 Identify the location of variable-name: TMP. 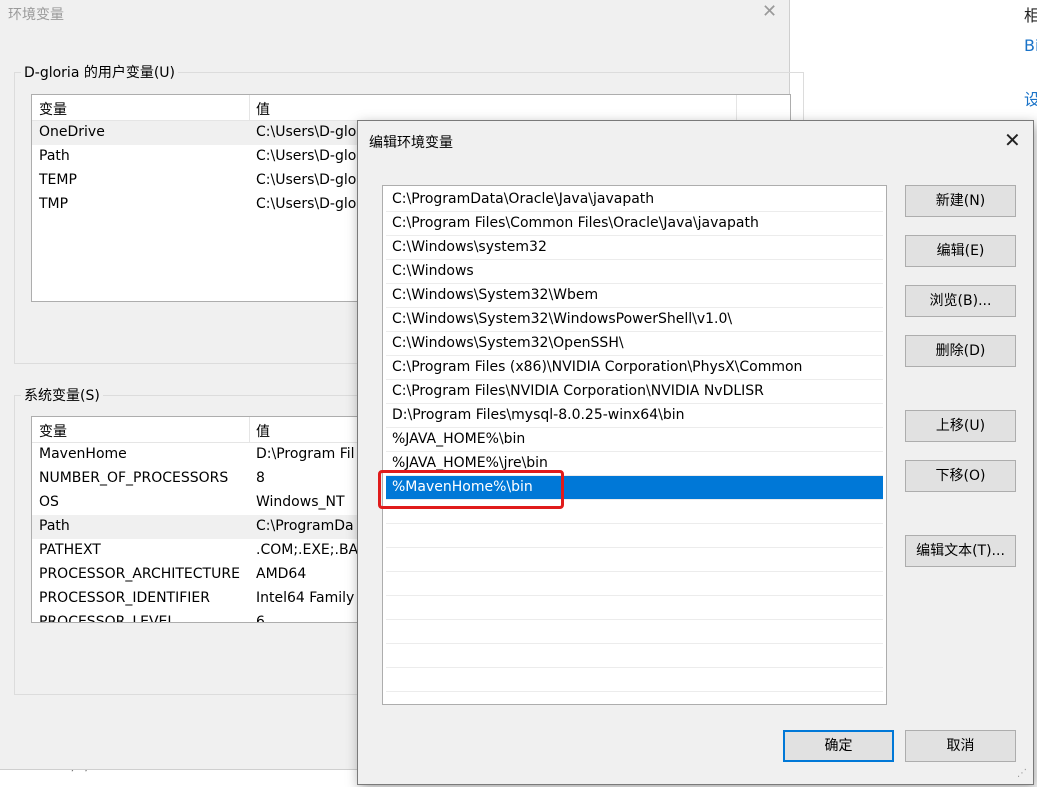
(54, 204).